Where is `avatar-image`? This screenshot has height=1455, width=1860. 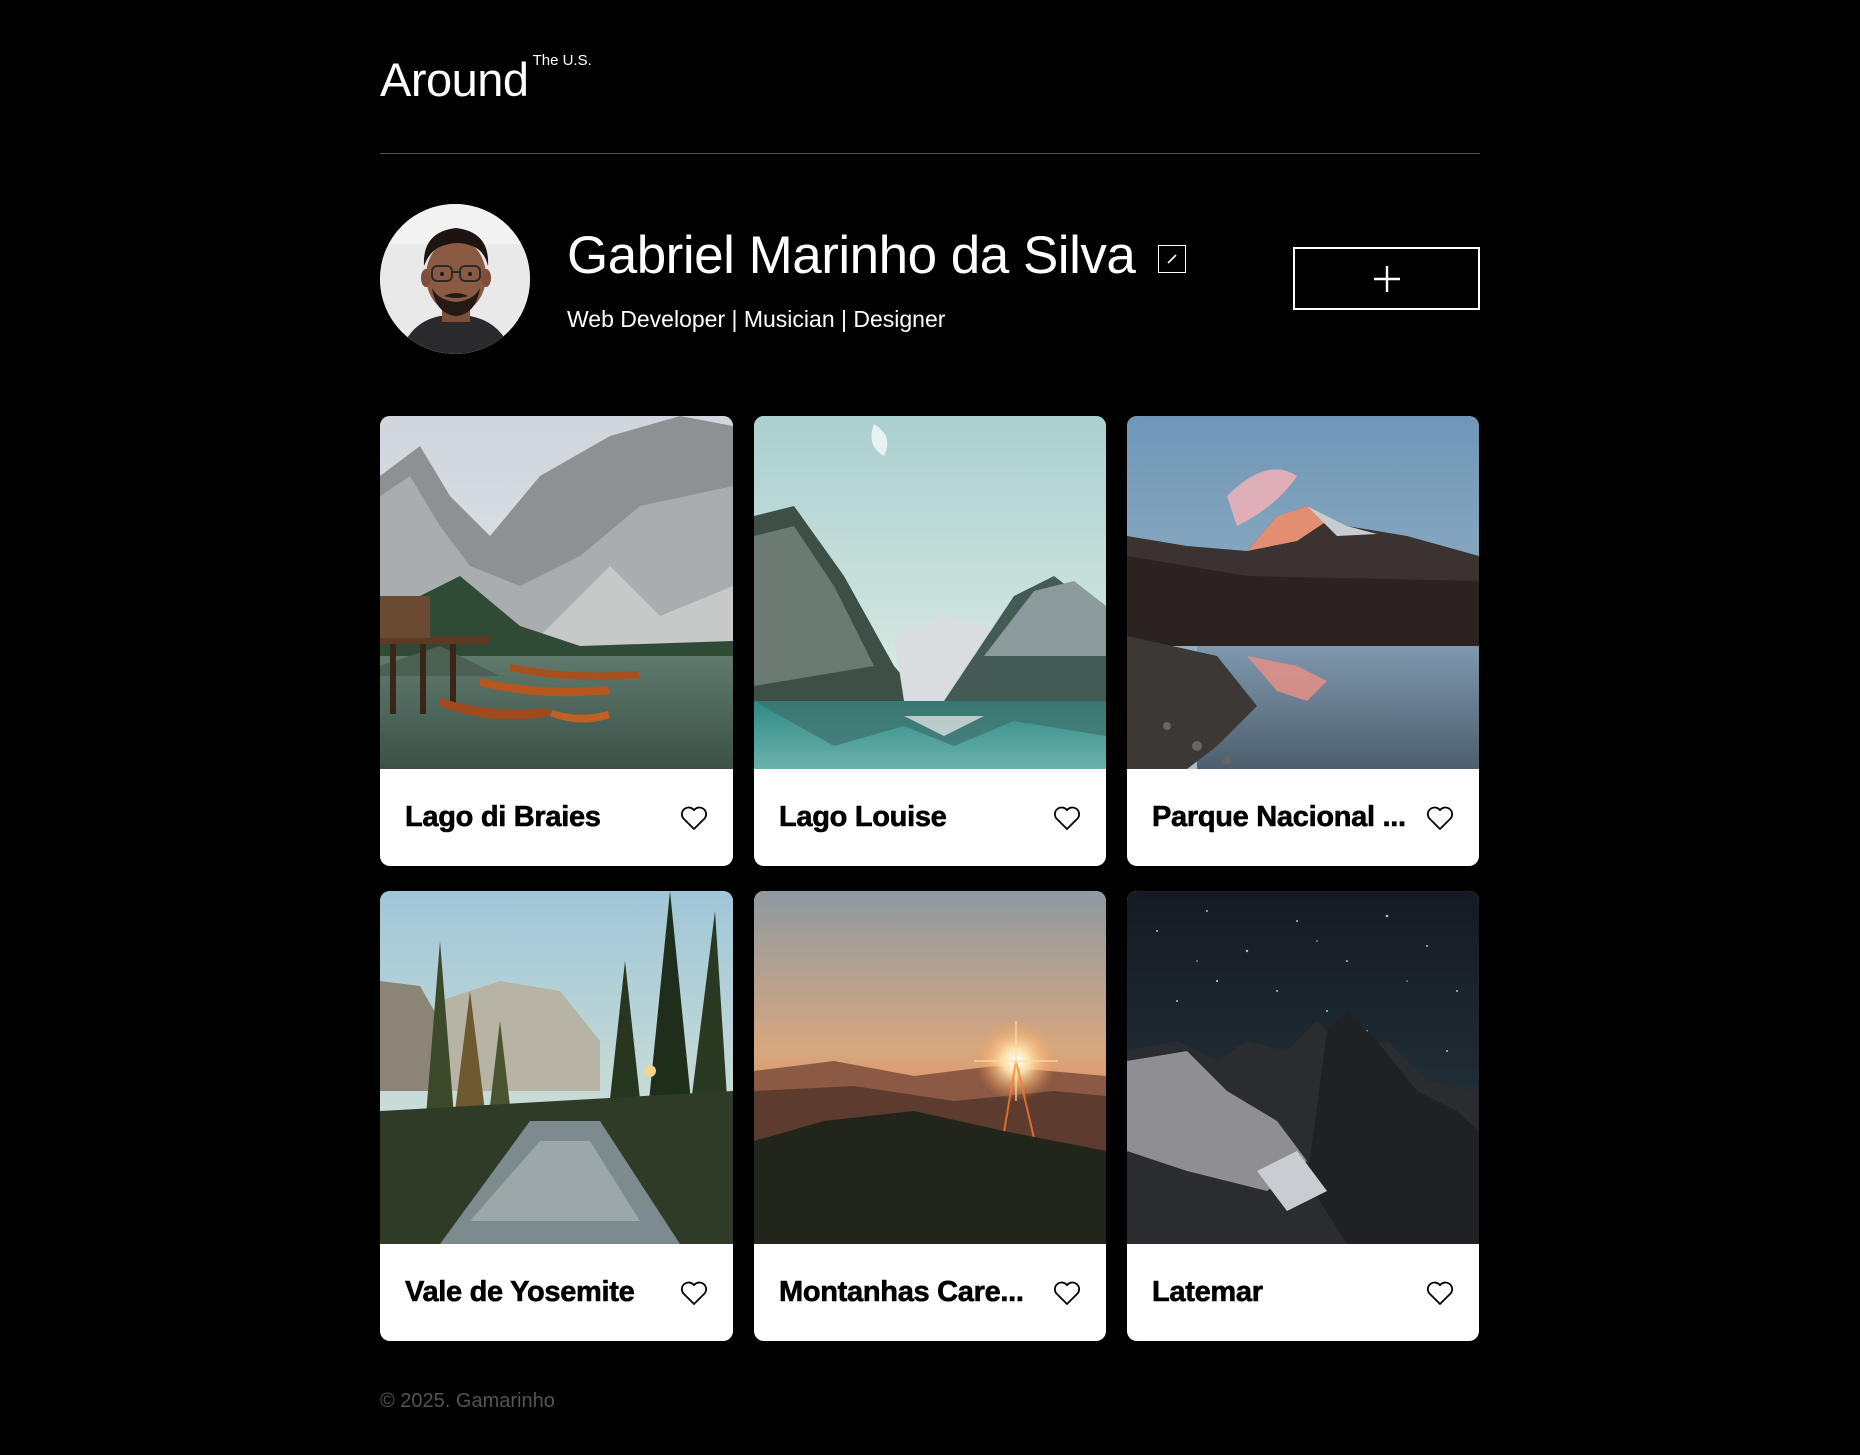
avatar-image is located at coordinates (455, 279).